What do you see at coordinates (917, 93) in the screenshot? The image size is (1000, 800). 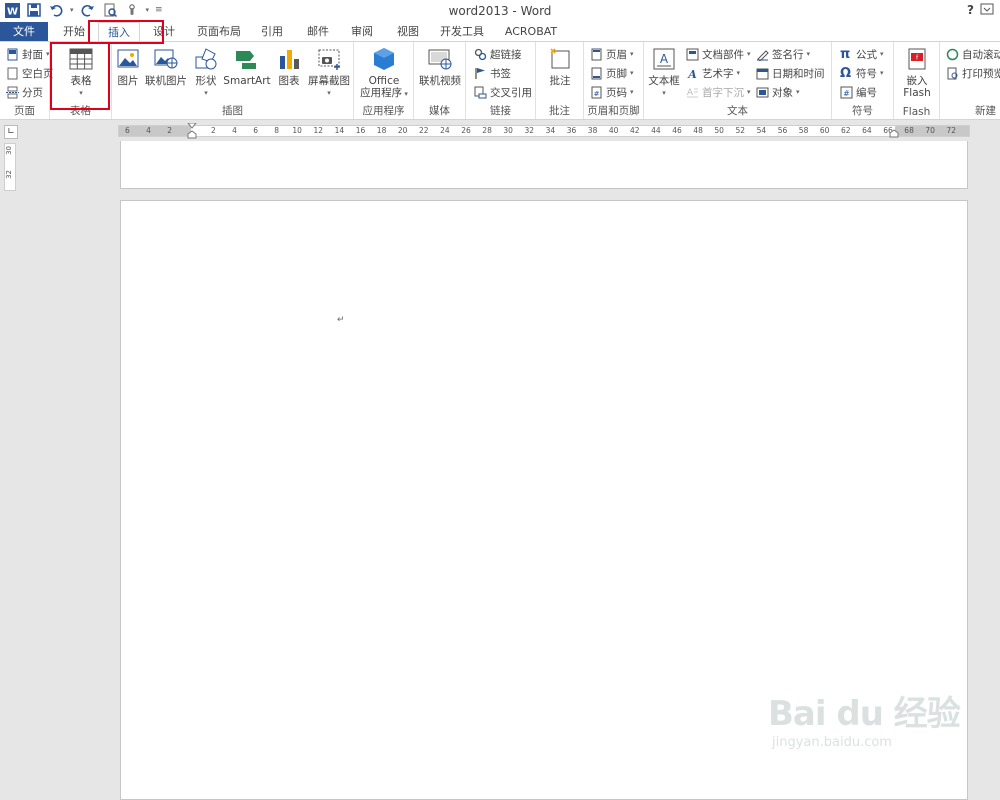 I see `embed-flash-label-line2: Flash` at bounding box center [917, 93].